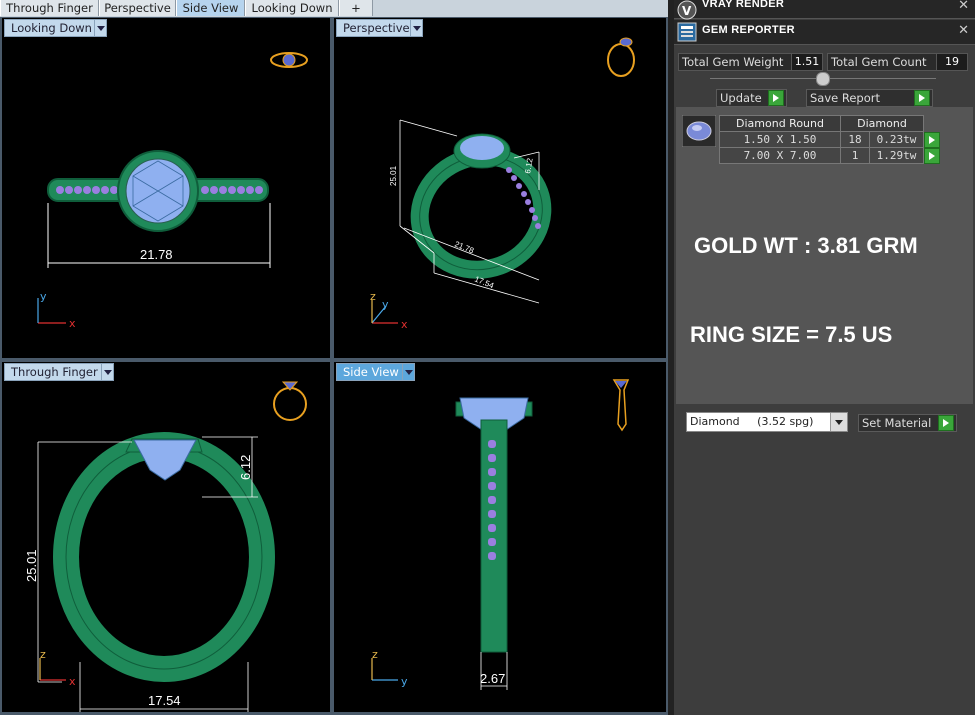  I want to click on svg-text: V, so click(687, 11).